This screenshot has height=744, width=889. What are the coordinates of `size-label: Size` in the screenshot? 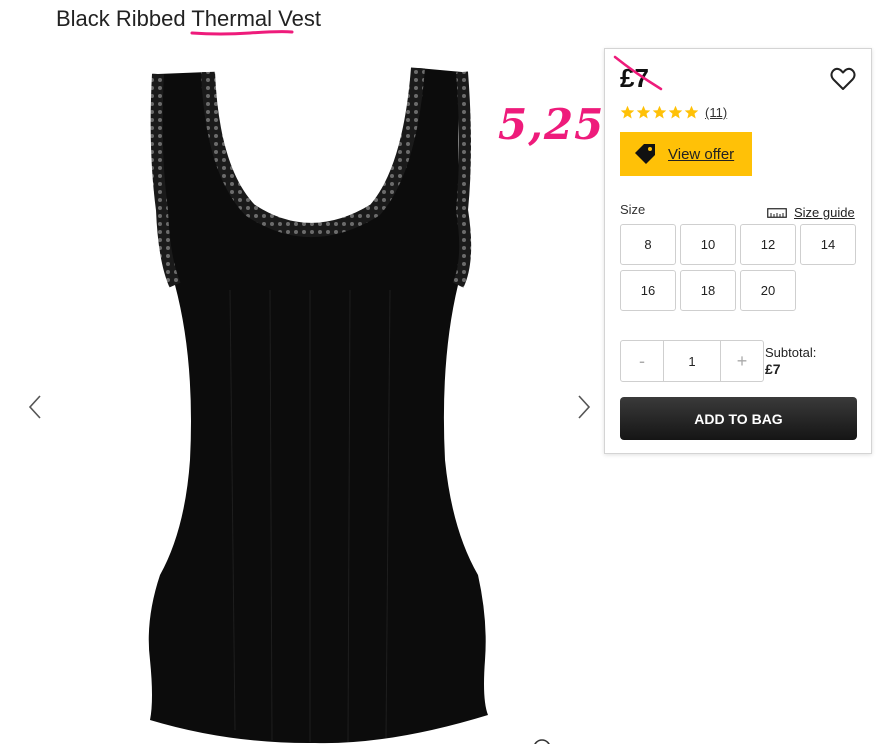 It's located at (633, 209).